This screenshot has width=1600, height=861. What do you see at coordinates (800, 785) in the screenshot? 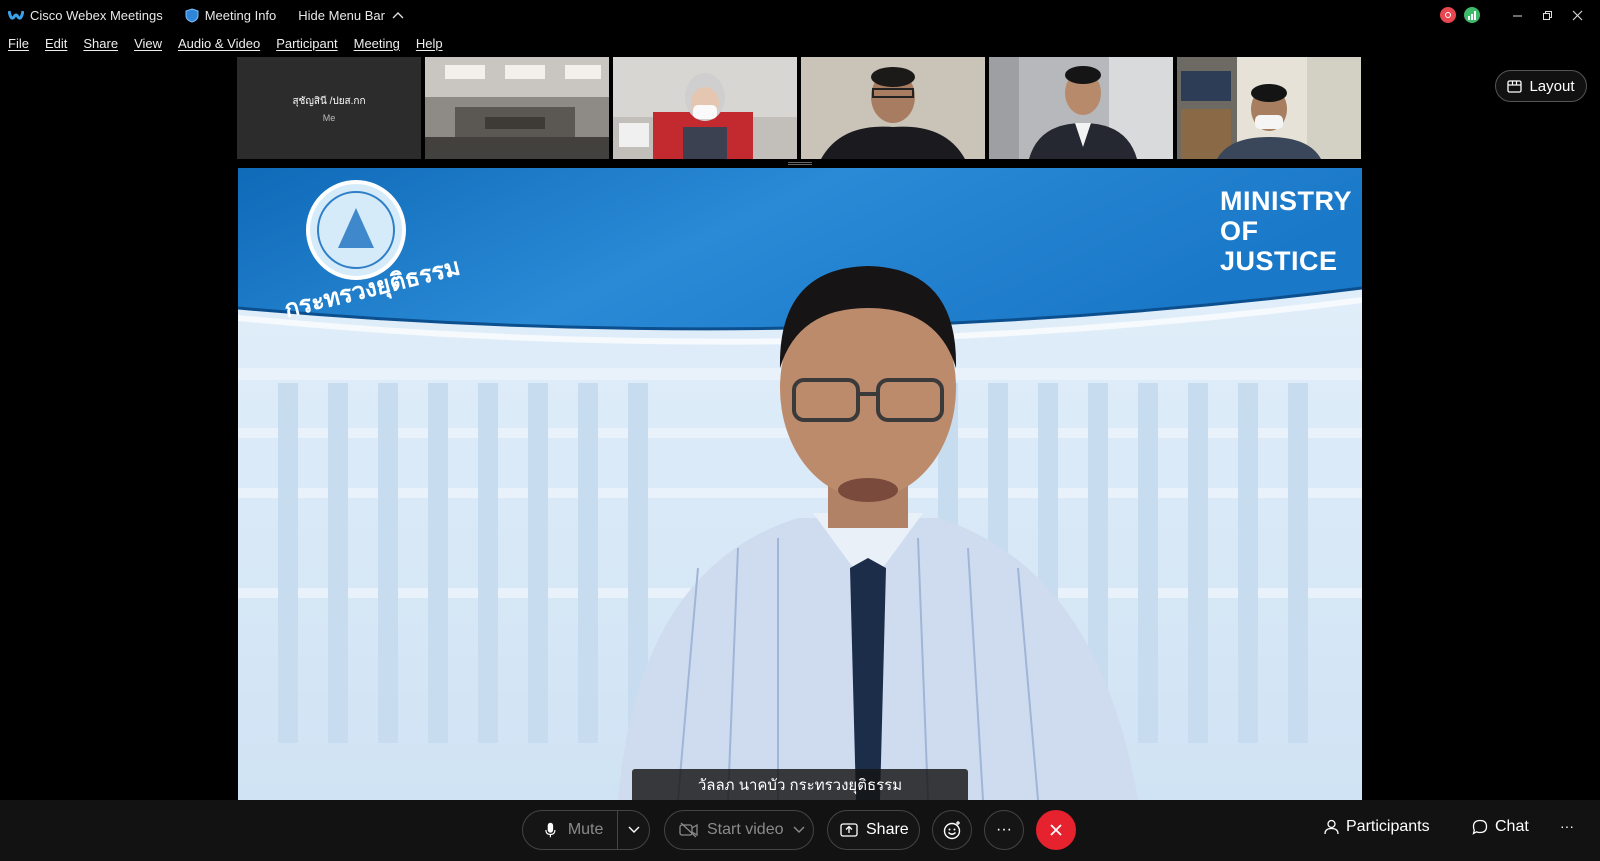
I see `speaker-name-caption: วัลลภ นาคบัว กระทรวงยุติธรรม` at bounding box center [800, 785].